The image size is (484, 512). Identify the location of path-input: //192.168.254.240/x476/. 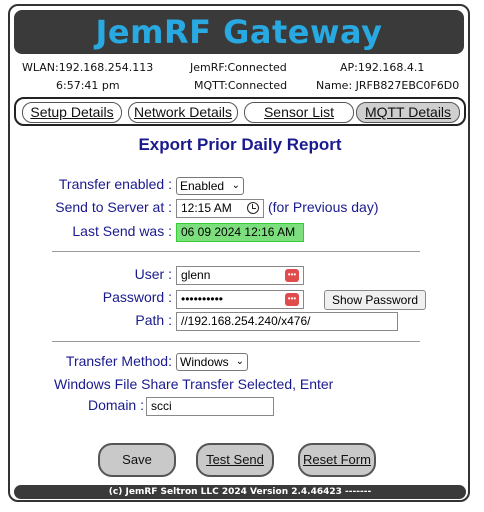
(287, 321).